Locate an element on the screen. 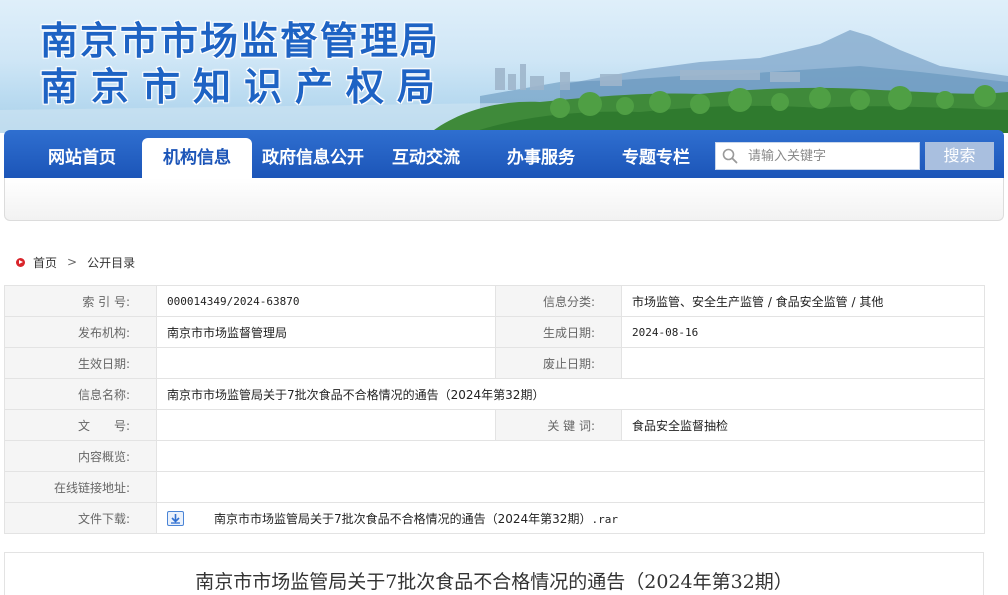 The height and width of the screenshot is (595, 1008). repeal-date-label: 废止日期: is located at coordinates (558, 363).